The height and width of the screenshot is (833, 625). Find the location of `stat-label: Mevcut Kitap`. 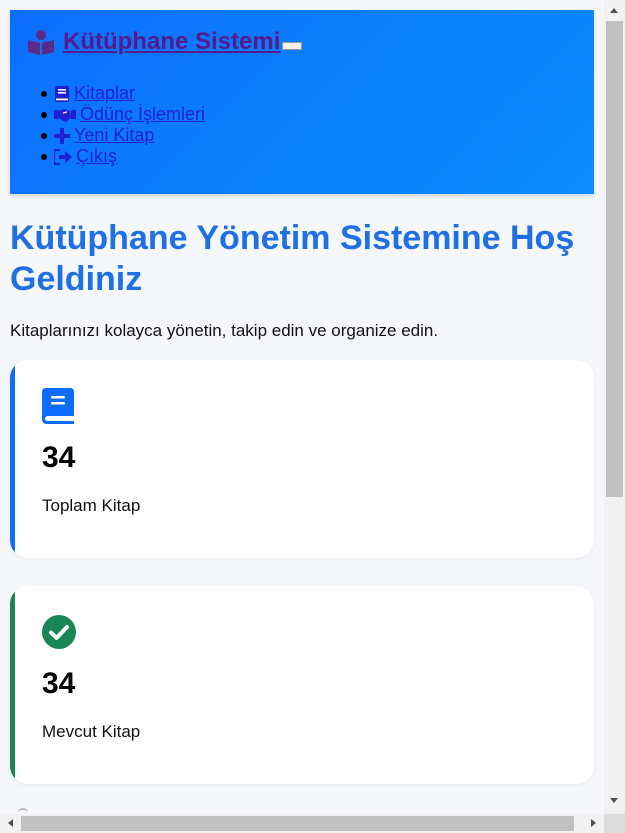

stat-label: Mevcut Kitap is located at coordinates (91, 731).